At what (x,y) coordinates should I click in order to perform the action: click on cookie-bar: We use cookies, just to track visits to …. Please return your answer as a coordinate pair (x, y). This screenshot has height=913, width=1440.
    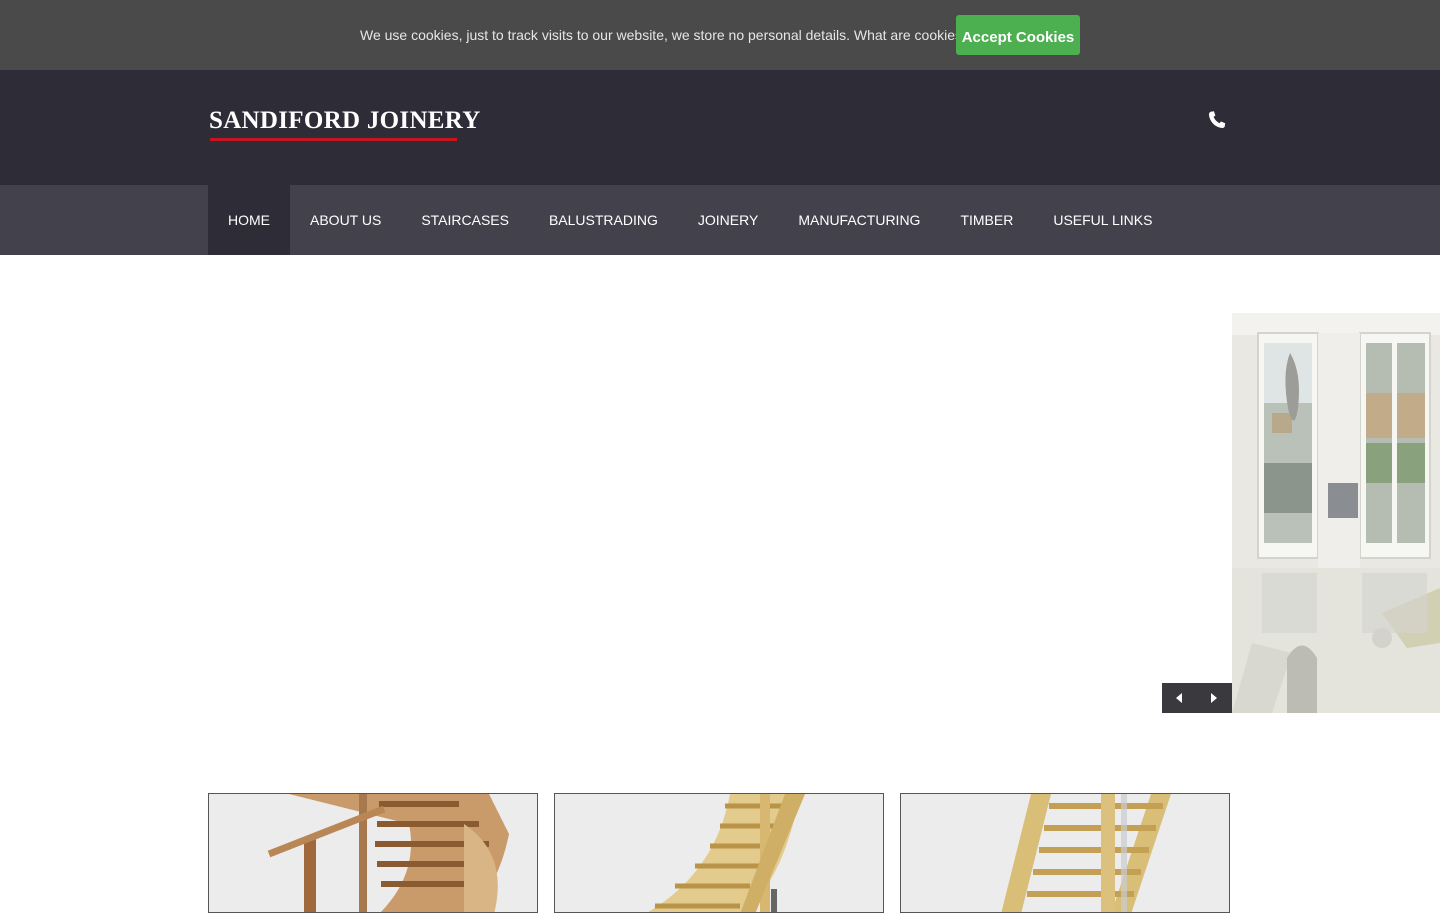
    Looking at the image, I should click on (720, 35).